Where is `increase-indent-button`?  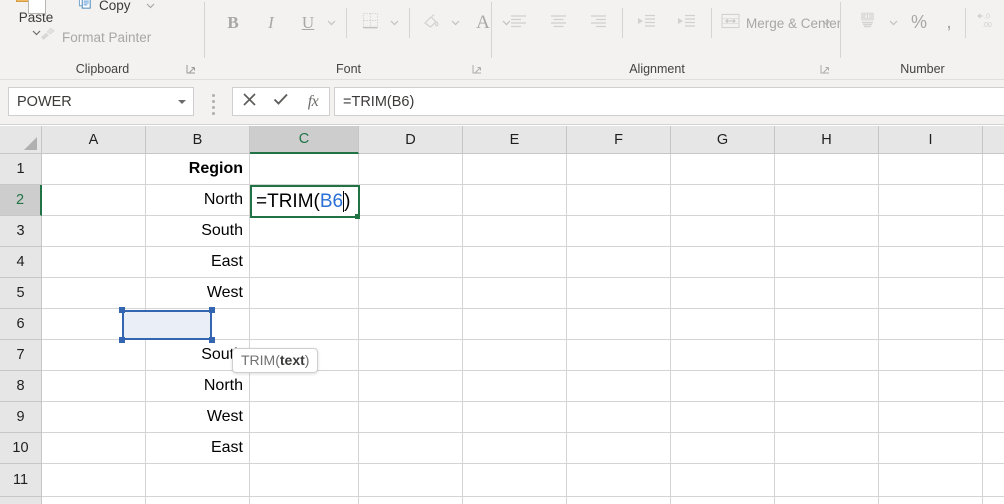
increase-indent-button is located at coordinates (686, 23).